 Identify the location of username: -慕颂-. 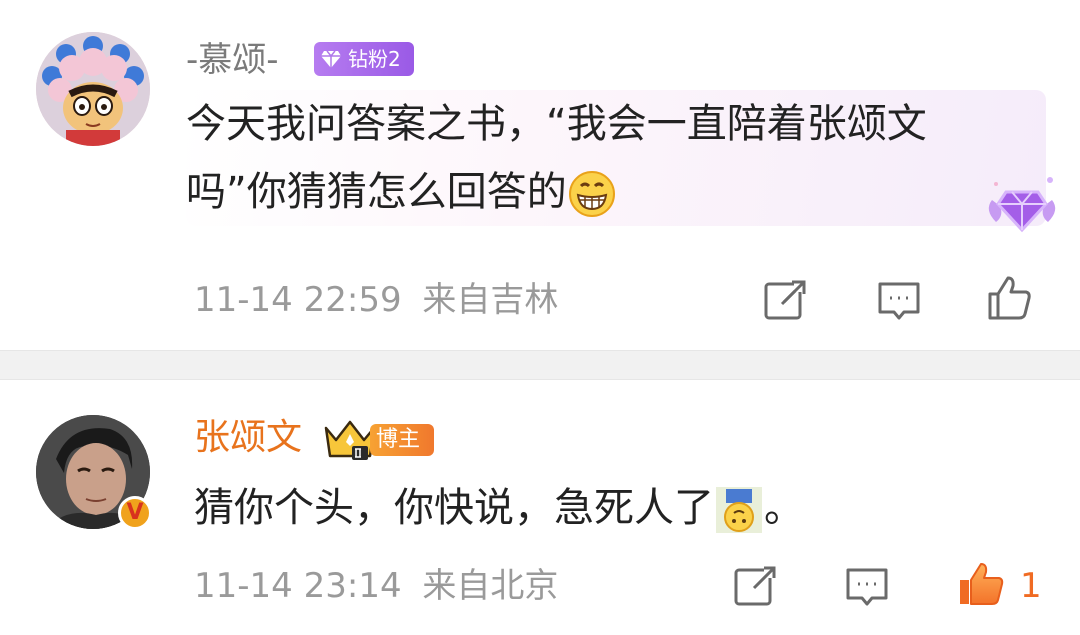
(232, 60).